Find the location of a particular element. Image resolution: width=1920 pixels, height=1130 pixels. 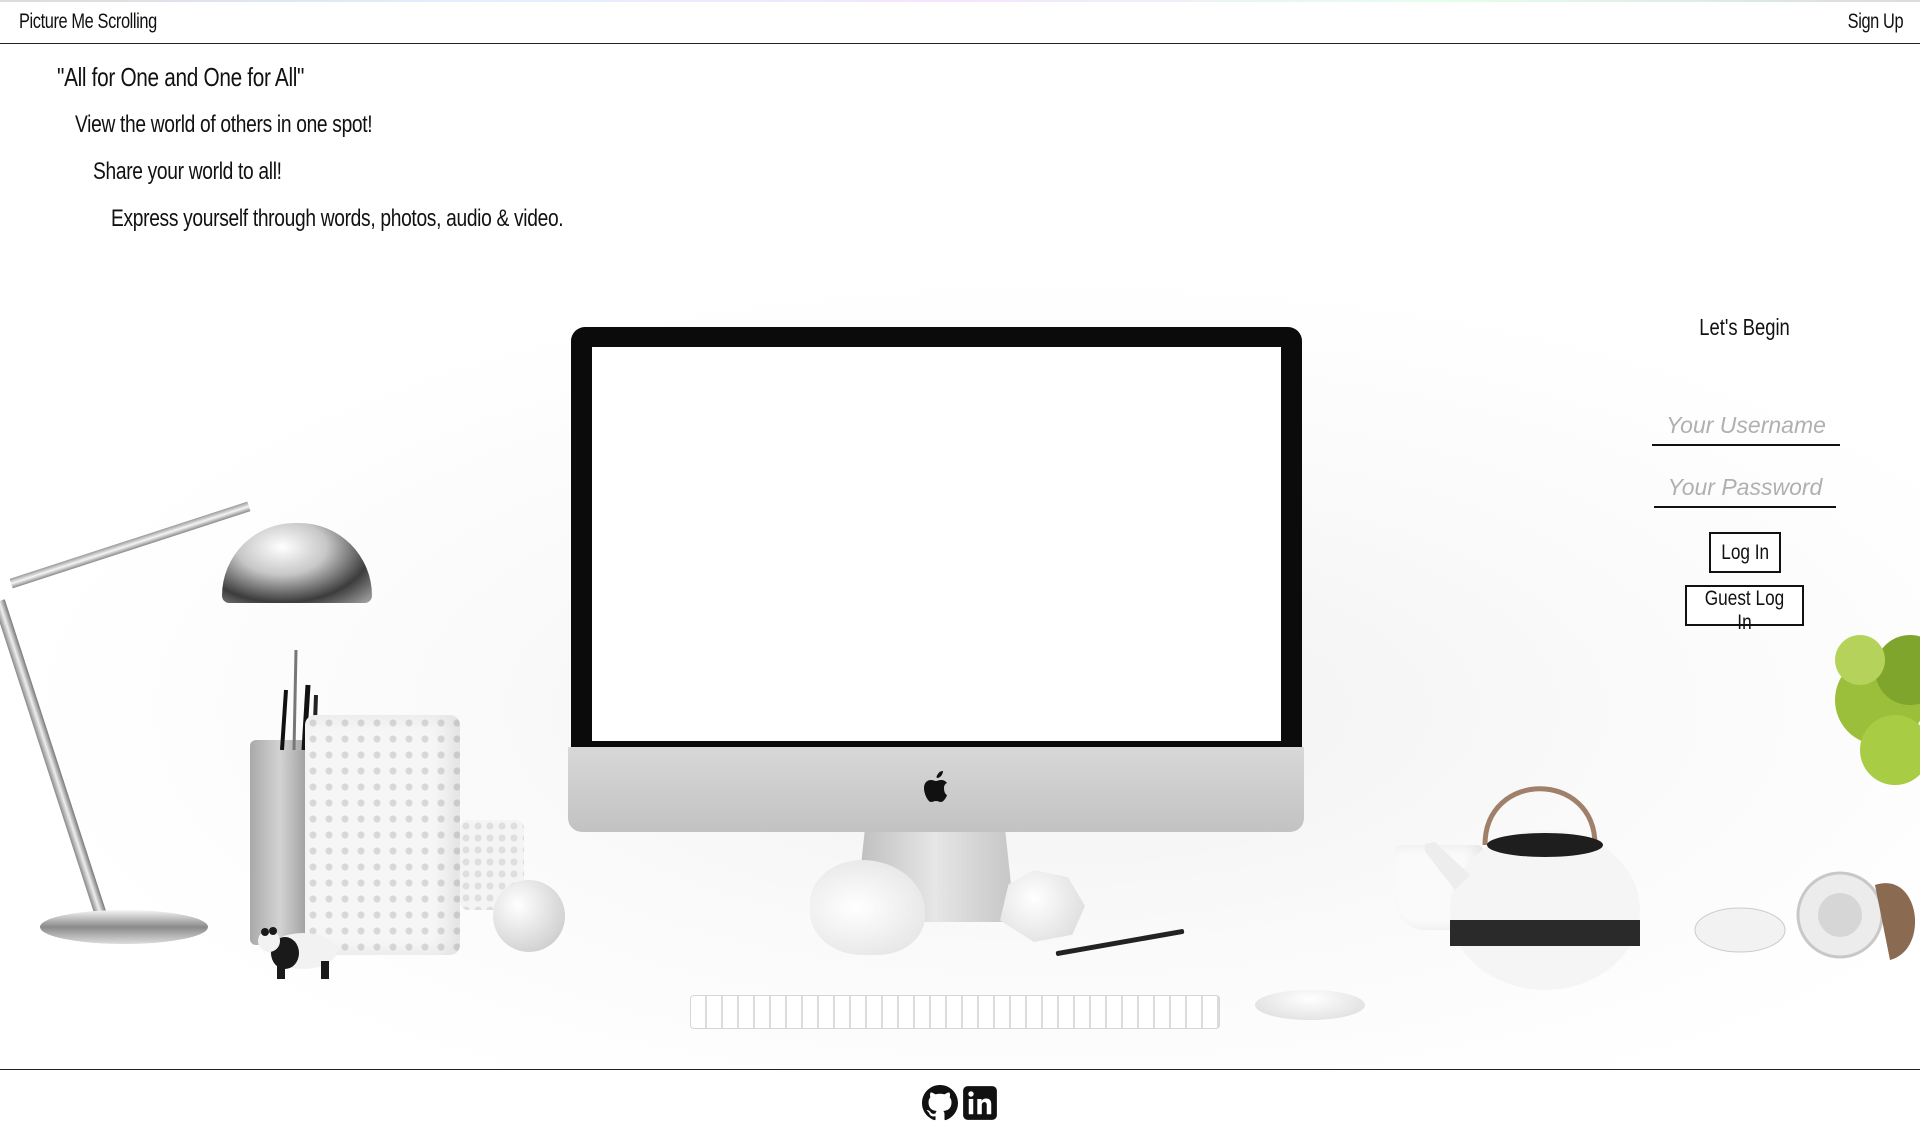

login-button-label: Log In is located at coordinates (1745, 552).